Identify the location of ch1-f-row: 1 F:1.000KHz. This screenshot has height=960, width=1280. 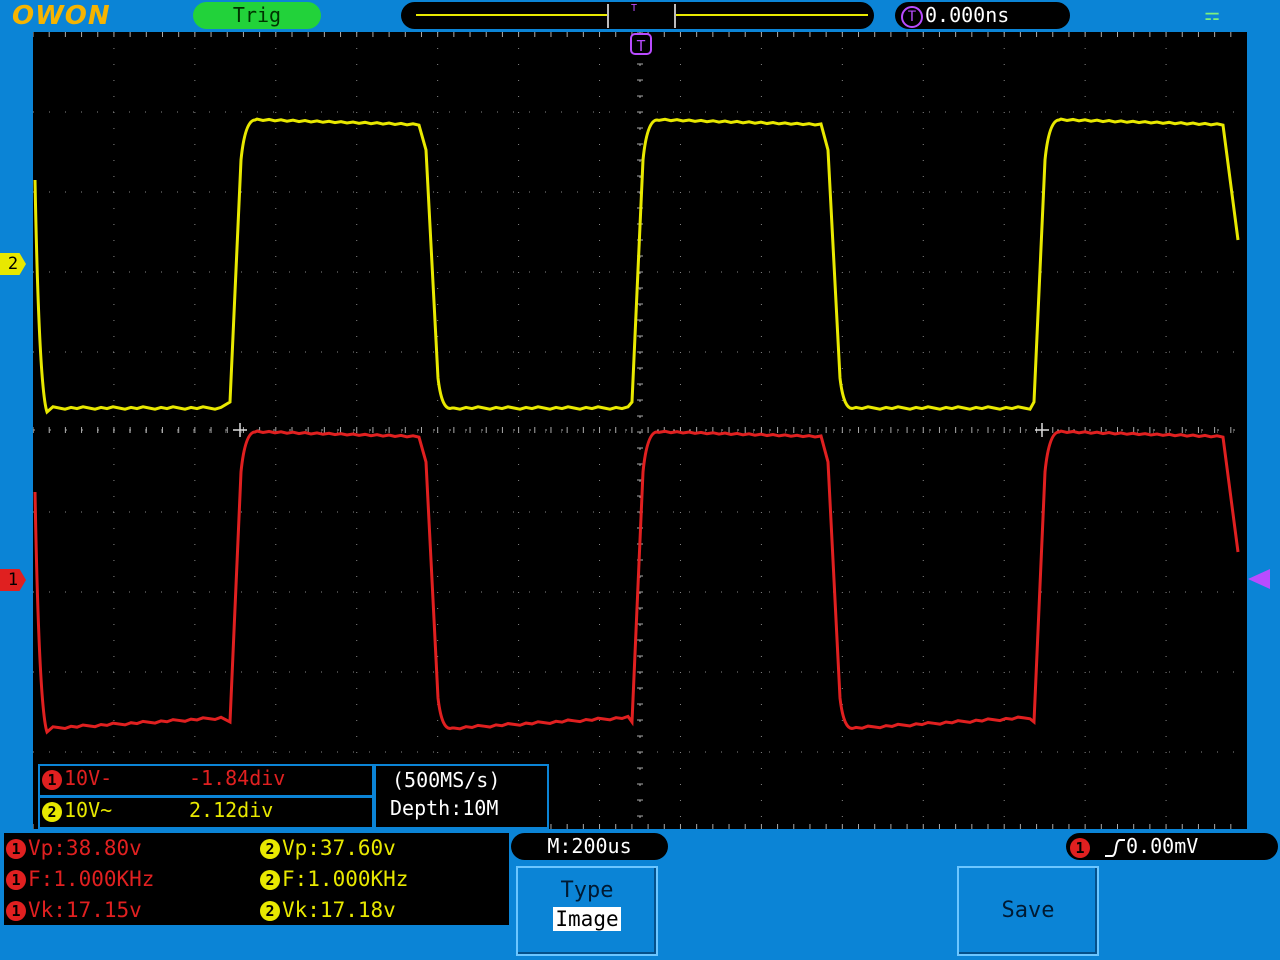
(79, 879).